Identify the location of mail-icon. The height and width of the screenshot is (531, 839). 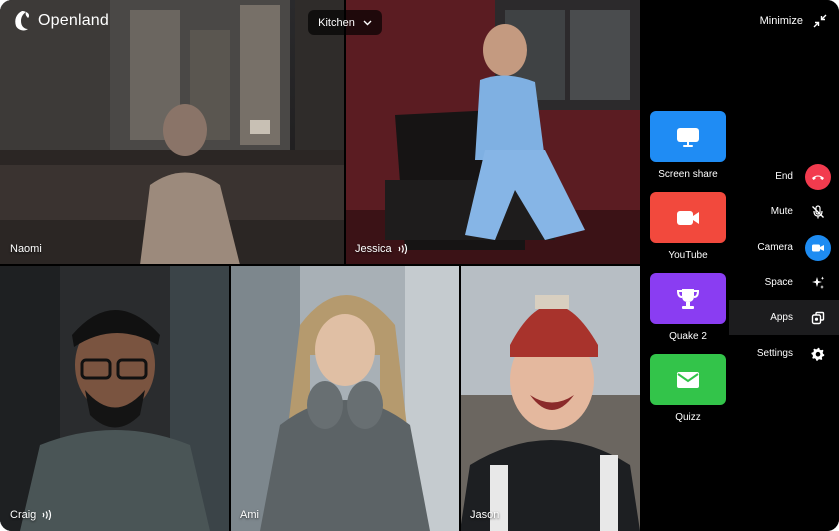
(688, 379).